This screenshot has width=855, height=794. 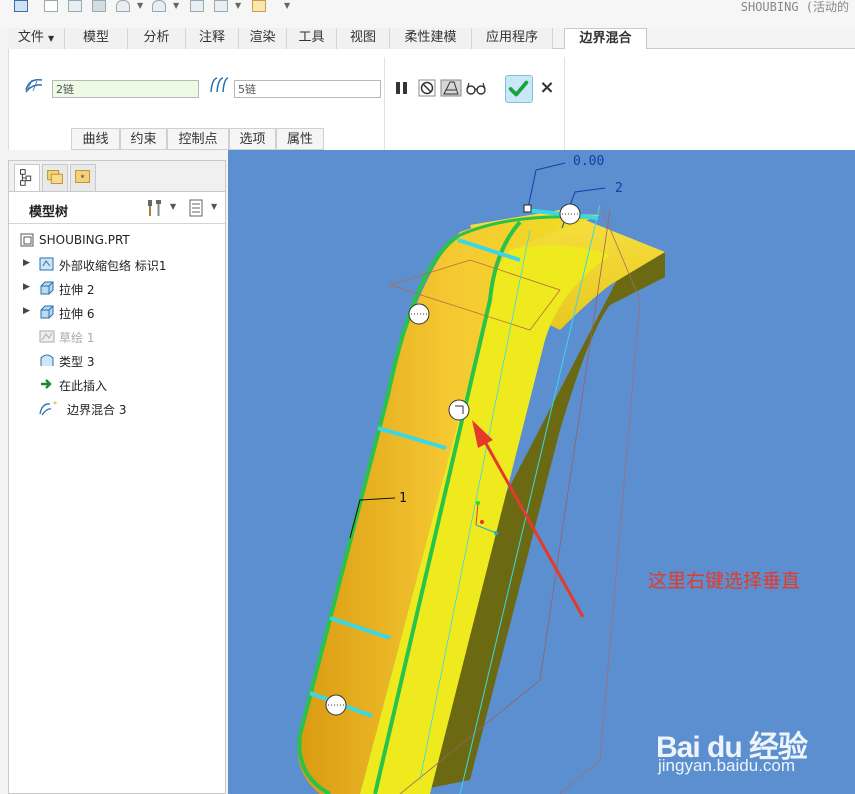 I want to click on model-tree-icon, so click(x=26, y=177).